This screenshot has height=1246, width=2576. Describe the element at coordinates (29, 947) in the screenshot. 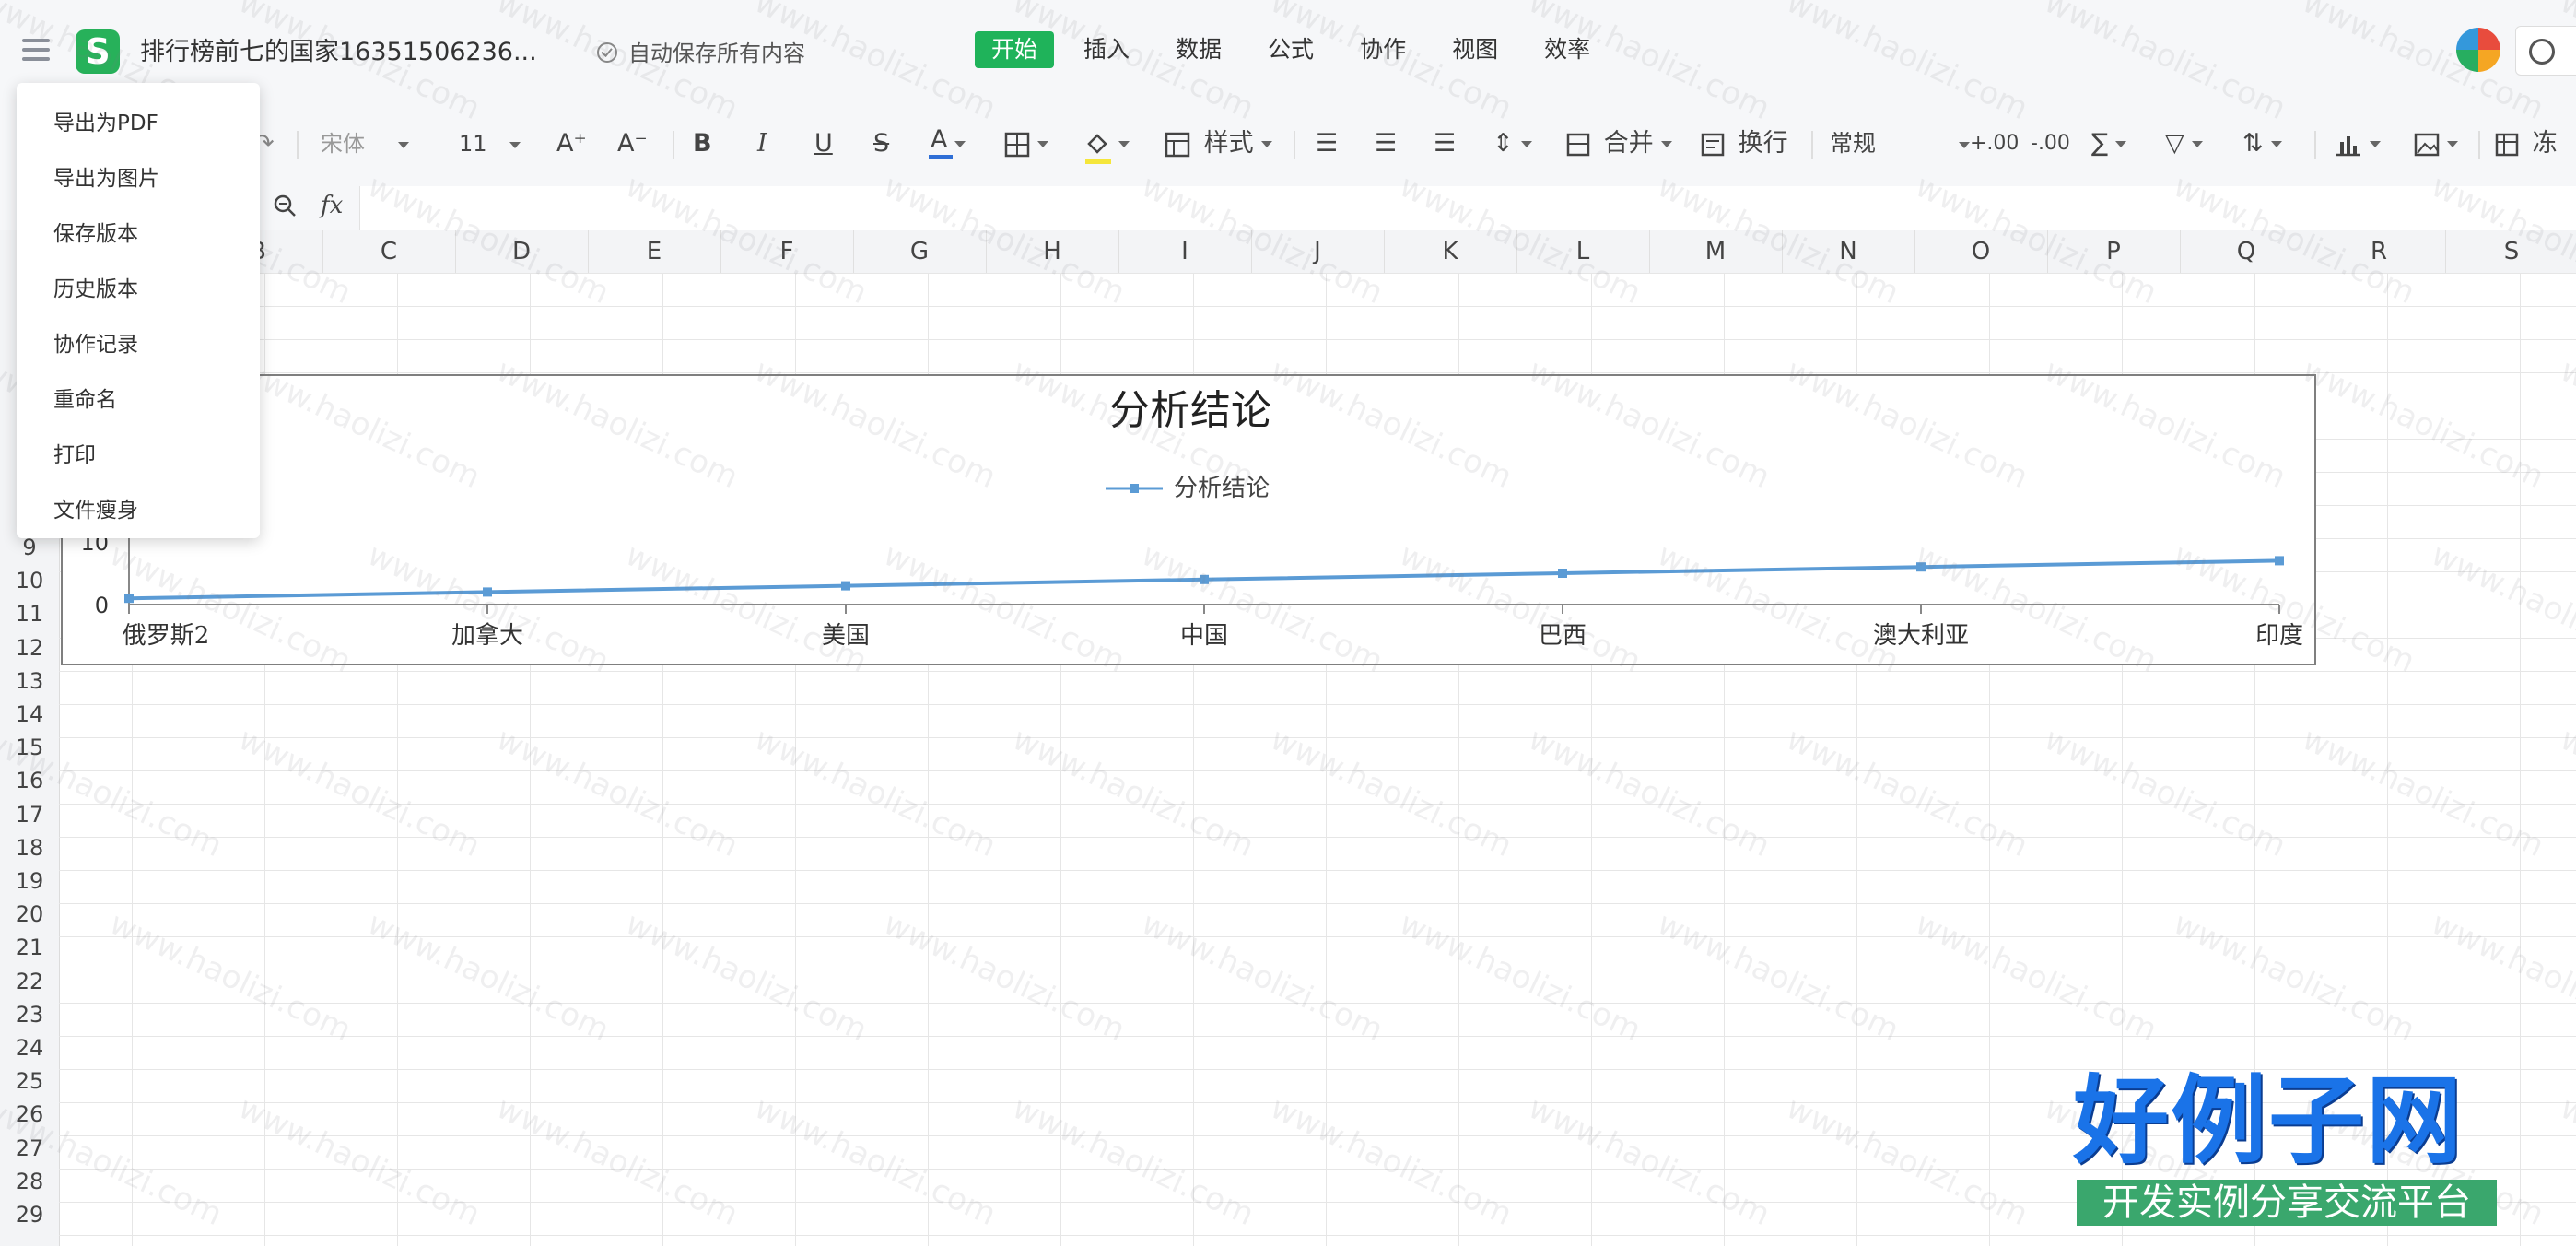

I see `row-header-21: 21` at that location.